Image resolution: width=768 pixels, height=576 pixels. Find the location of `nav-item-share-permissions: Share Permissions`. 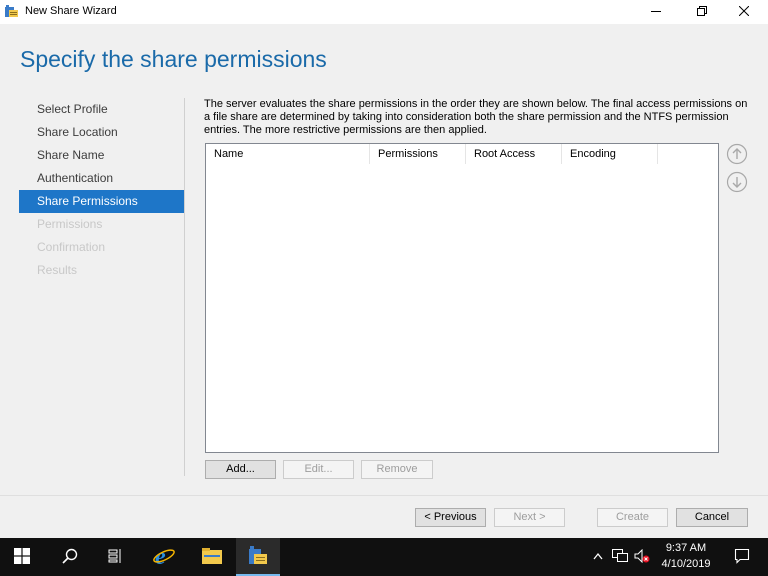

nav-item-share-permissions: Share Permissions is located at coordinates (101, 201).